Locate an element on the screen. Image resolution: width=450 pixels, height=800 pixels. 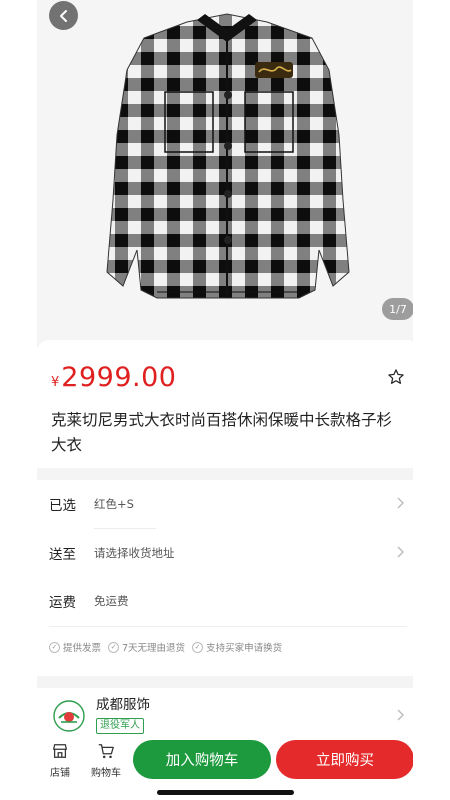
cart-label: 购物车 is located at coordinates (106, 773).